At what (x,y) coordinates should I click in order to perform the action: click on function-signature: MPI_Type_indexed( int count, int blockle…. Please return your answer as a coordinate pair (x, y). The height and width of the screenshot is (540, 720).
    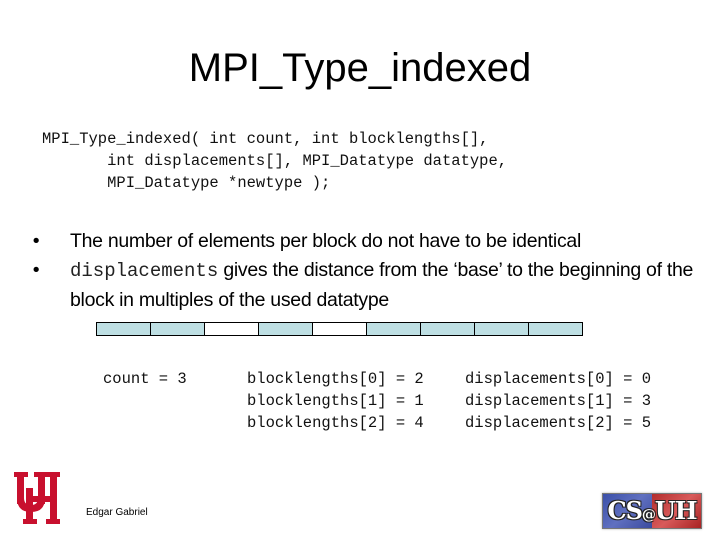
    Looking at the image, I should click on (274, 161).